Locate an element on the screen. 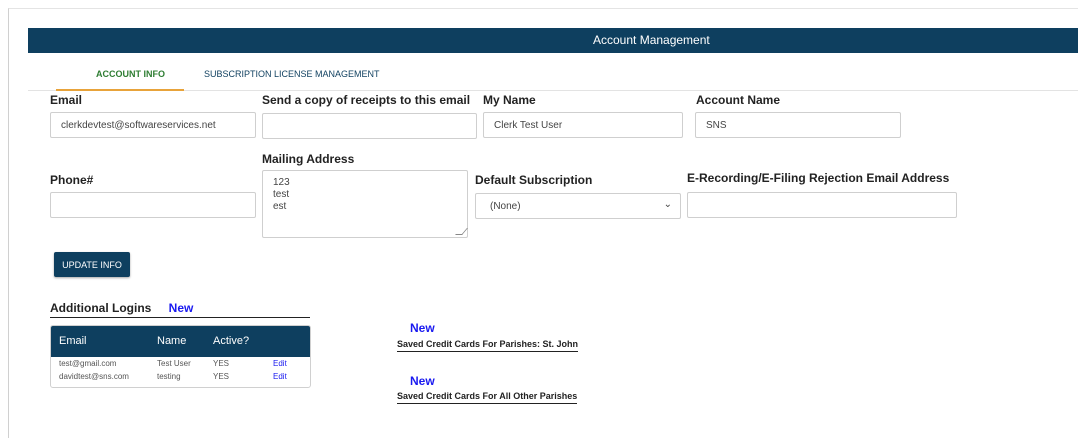 The height and width of the screenshot is (438, 1078). mailing-address-field: 123 test est is located at coordinates (365, 204).